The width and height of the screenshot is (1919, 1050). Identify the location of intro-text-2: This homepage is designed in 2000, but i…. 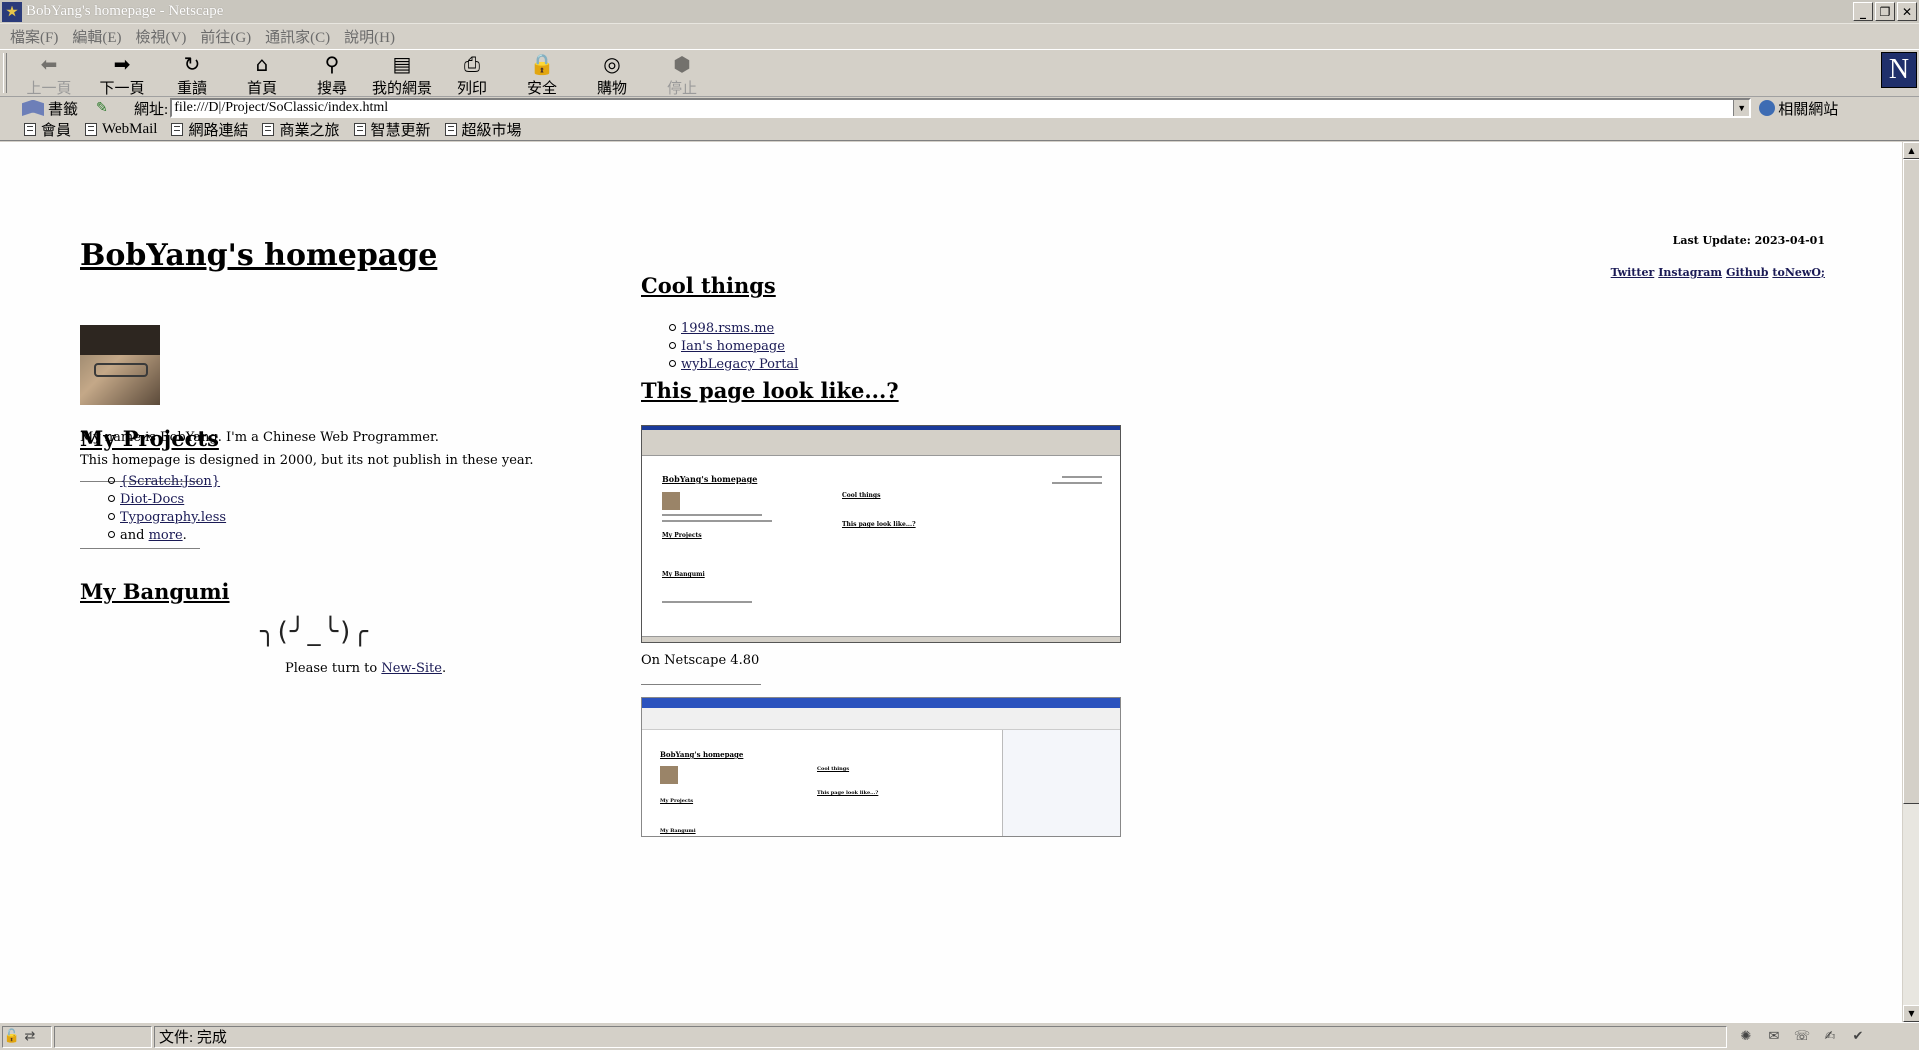
(307, 460).